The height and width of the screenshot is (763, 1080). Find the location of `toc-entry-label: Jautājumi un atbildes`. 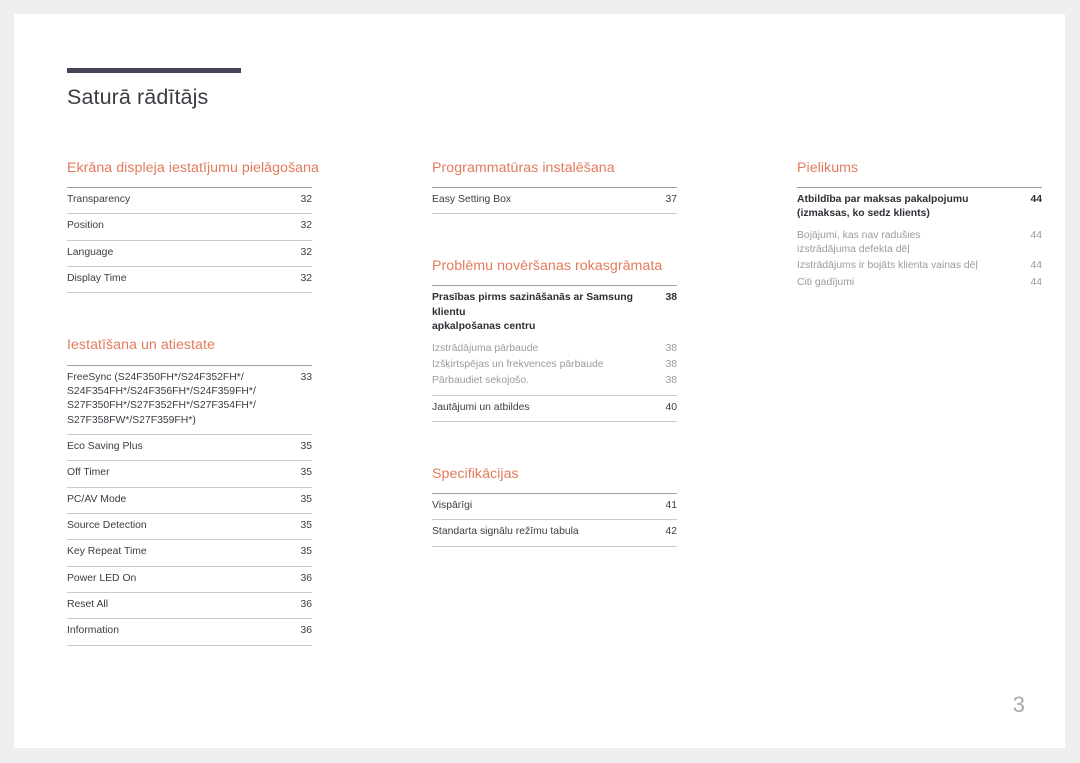

toc-entry-label: Jautājumi un atbildes is located at coordinates (481, 407).